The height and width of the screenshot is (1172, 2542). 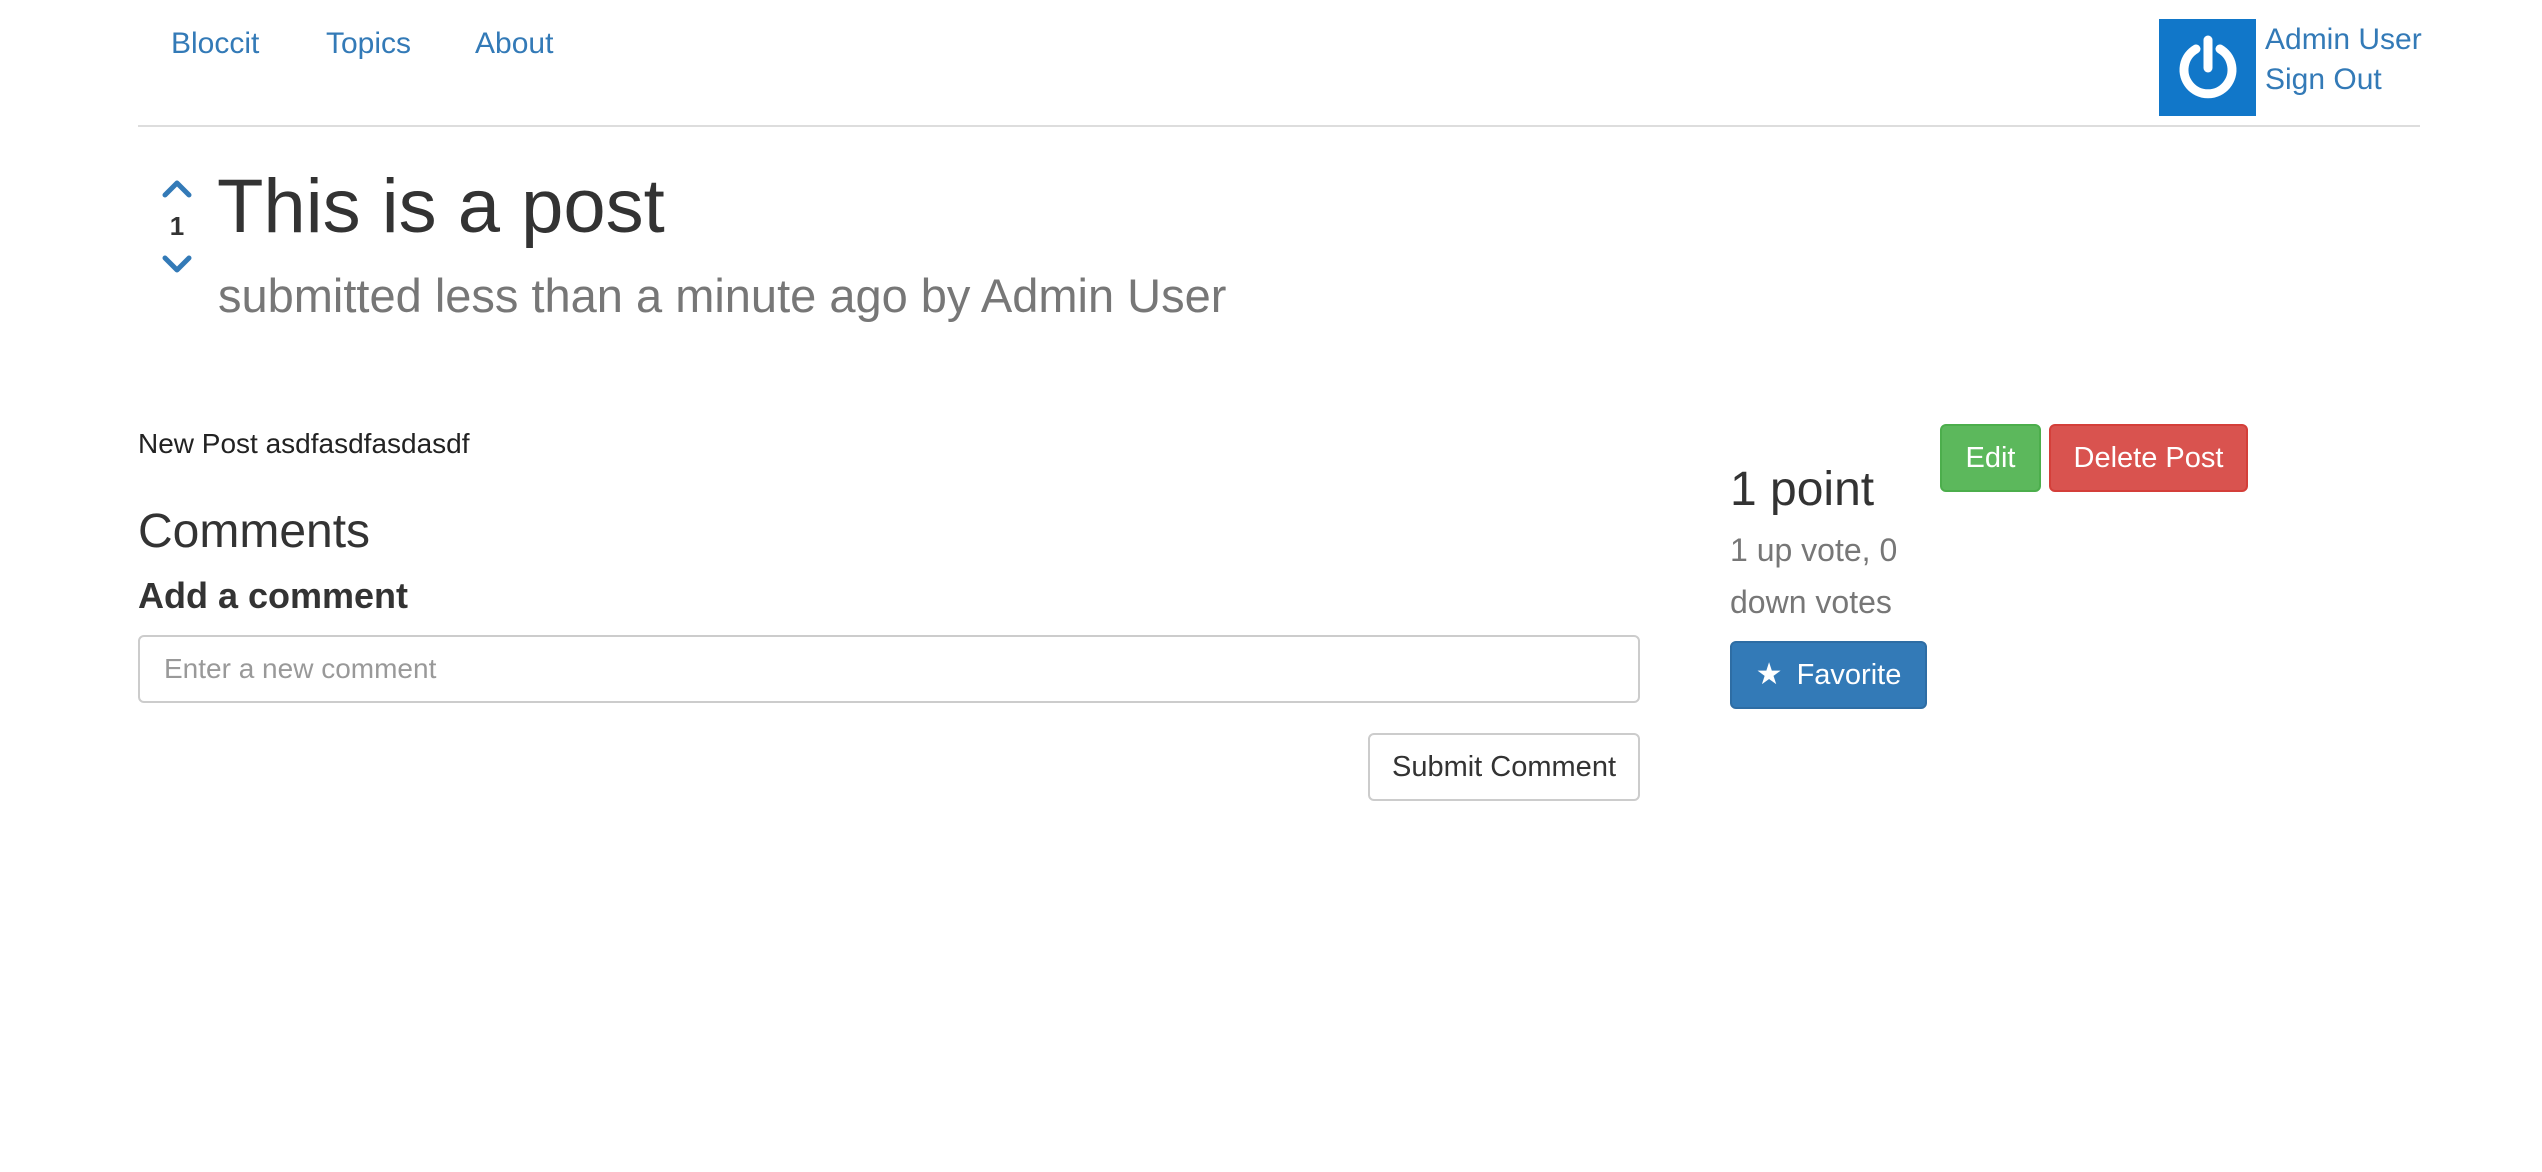 I want to click on post-body: New Post asdfasdfasdasdf, so click(x=304, y=443).